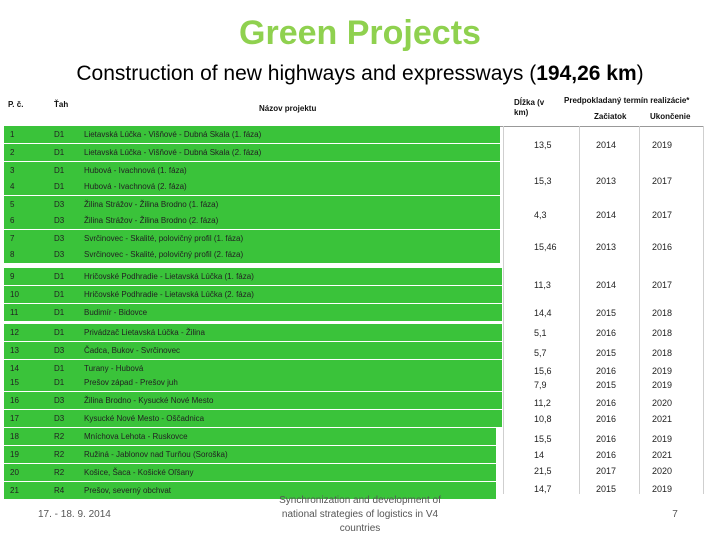  Describe the element at coordinates (74, 514) in the screenshot. I see `footer-date: 17. - 18. 9. 2014` at that location.